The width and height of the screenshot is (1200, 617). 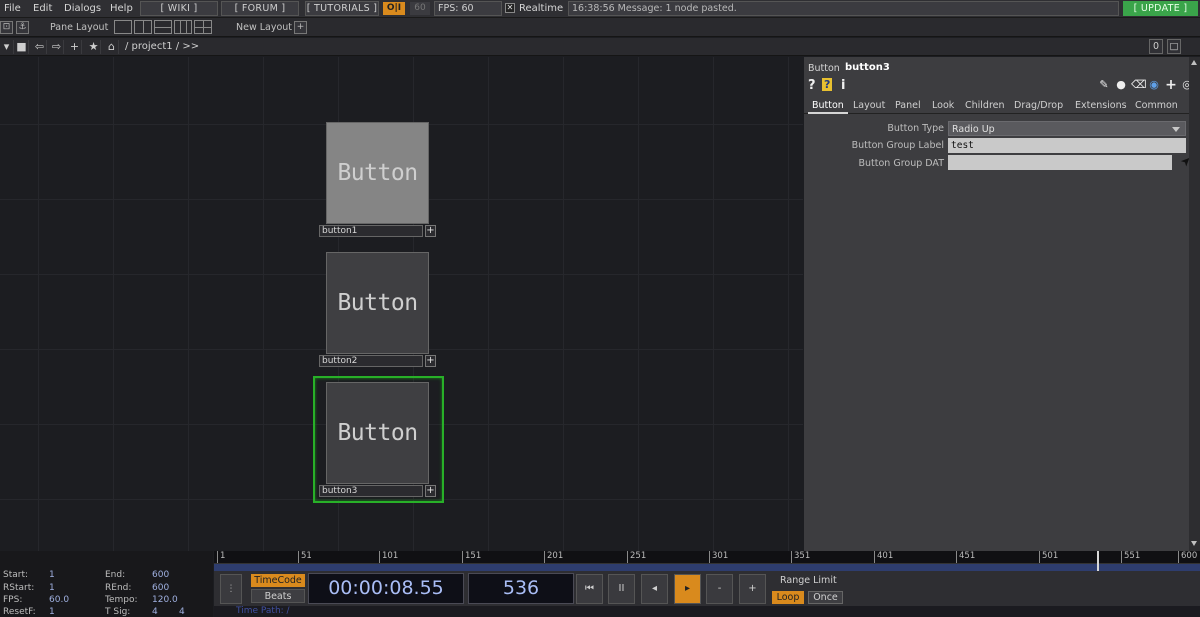 What do you see at coordinates (1067, 145) in the screenshot?
I see `button-group-label-field: test` at bounding box center [1067, 145].